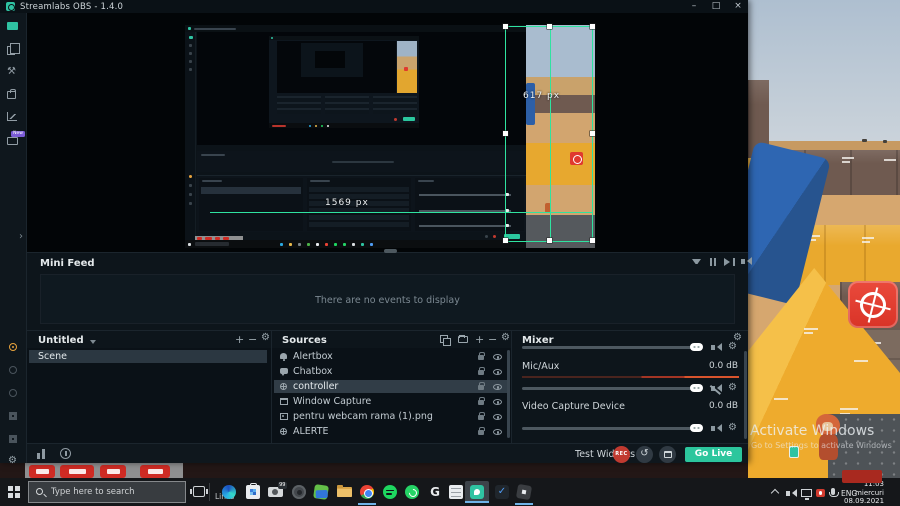  I want to click on microsoft-store-icon, so click(253, 490).